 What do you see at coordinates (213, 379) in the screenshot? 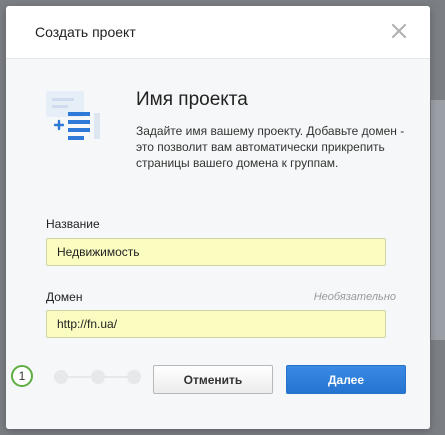
I see `cancel-button: Отменить` at bounding box center [213, 379].